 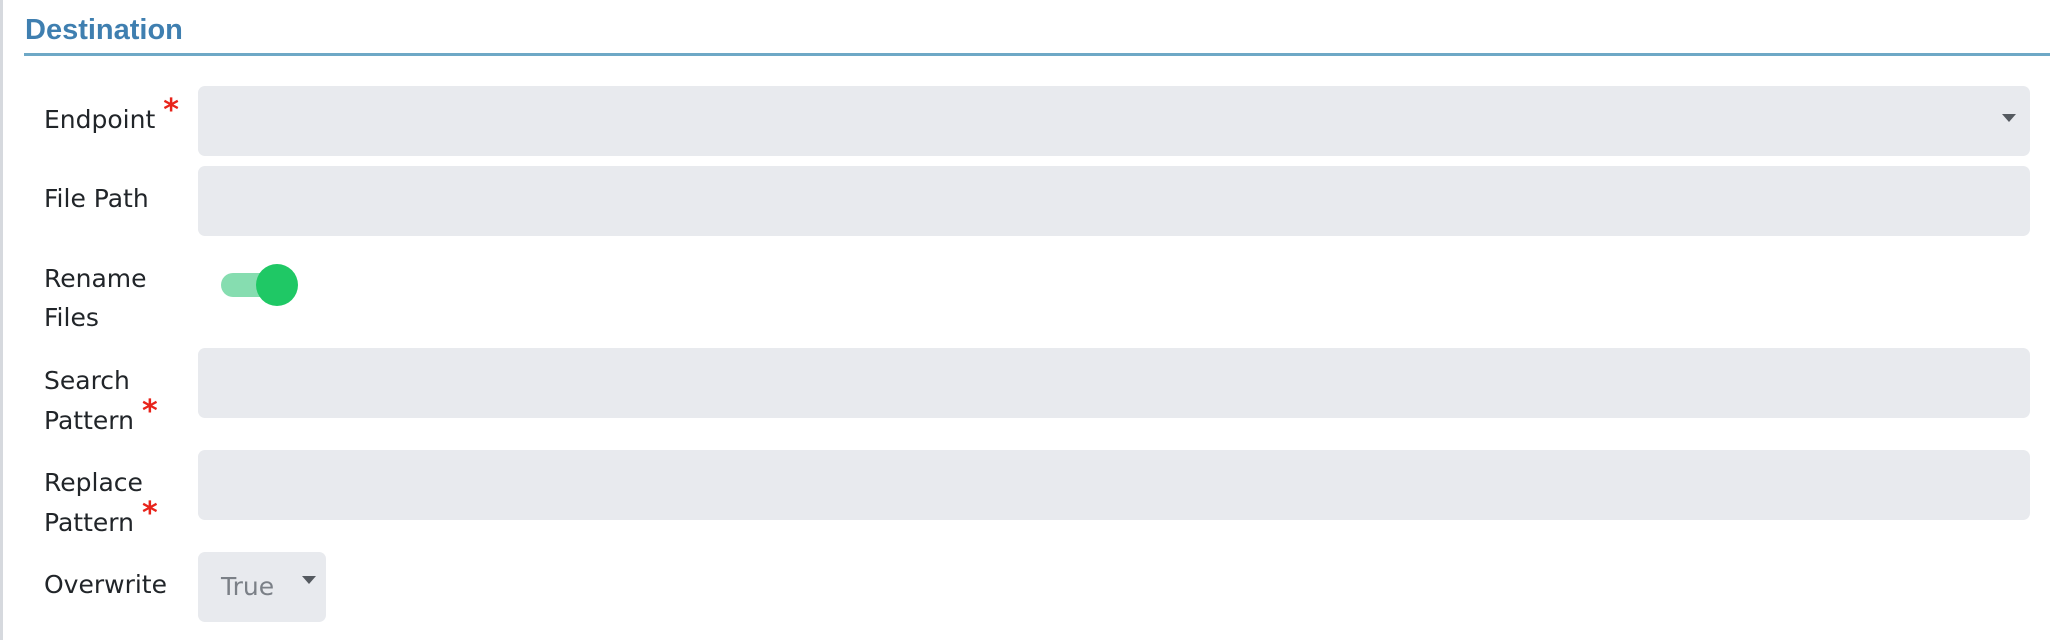 I want to click on file-path-input, so click(x=1114, y=201).